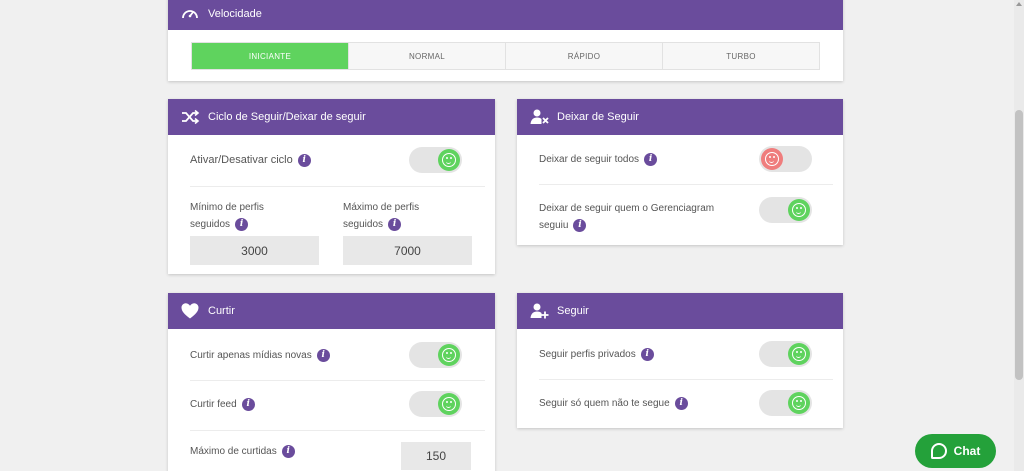 This screenshot has width=1024, height=471. What do you see at coordinates (785, 159) in the screenshot?
I see `unfollow-all-toggle` at bounding box center [785, 159].